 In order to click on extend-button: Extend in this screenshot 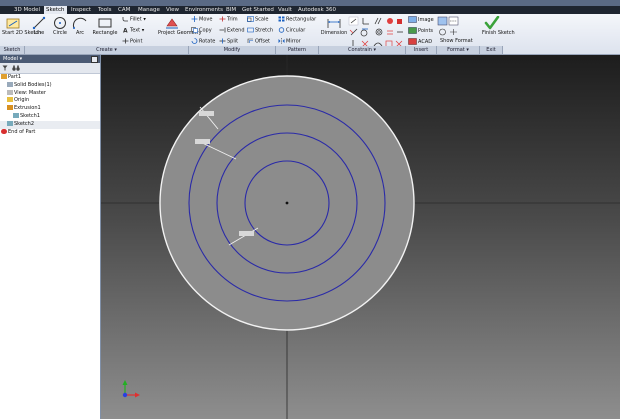, I will do `click(232, 30)`.